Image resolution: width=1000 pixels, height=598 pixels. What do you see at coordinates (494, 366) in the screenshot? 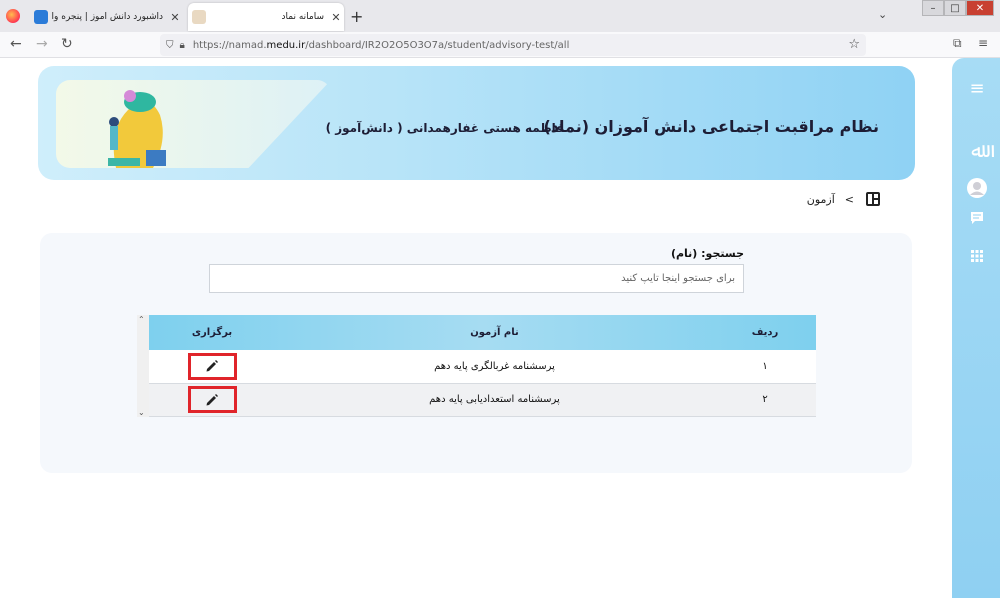
I see `exam-name: پرسشنامه غربالگری پایه دهم` at bounding box center [494, 366].